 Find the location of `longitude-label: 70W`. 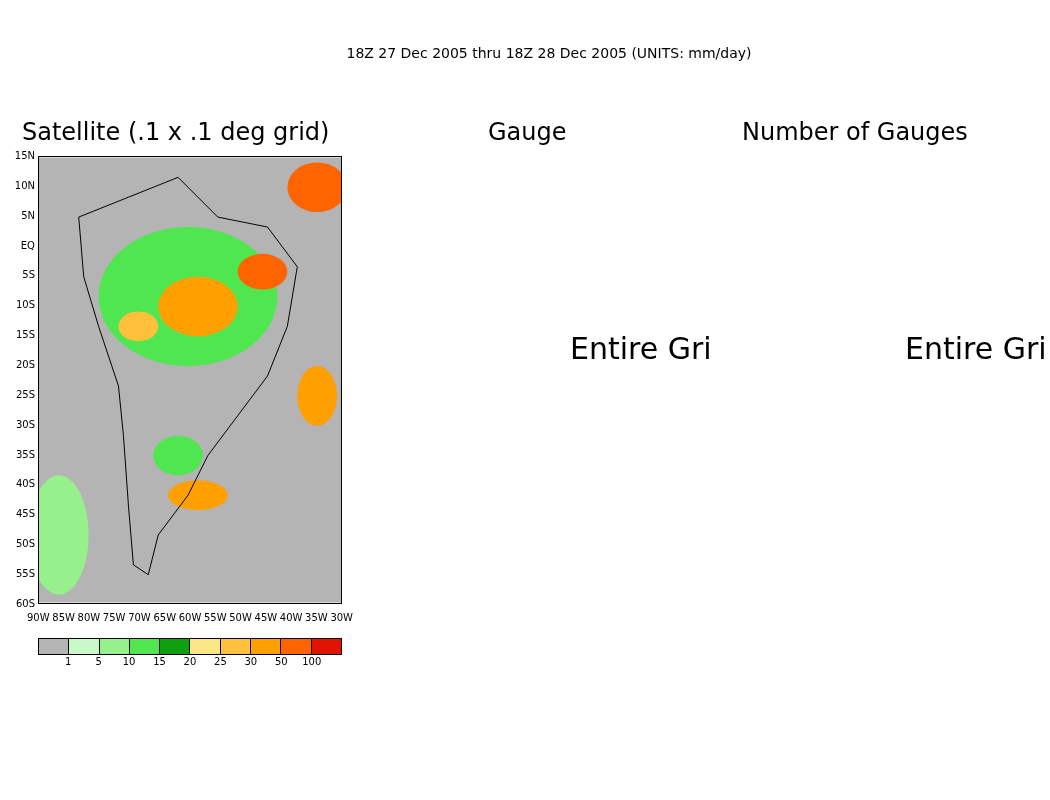

longitude-label: 70W is located at coordinates (139, 618).